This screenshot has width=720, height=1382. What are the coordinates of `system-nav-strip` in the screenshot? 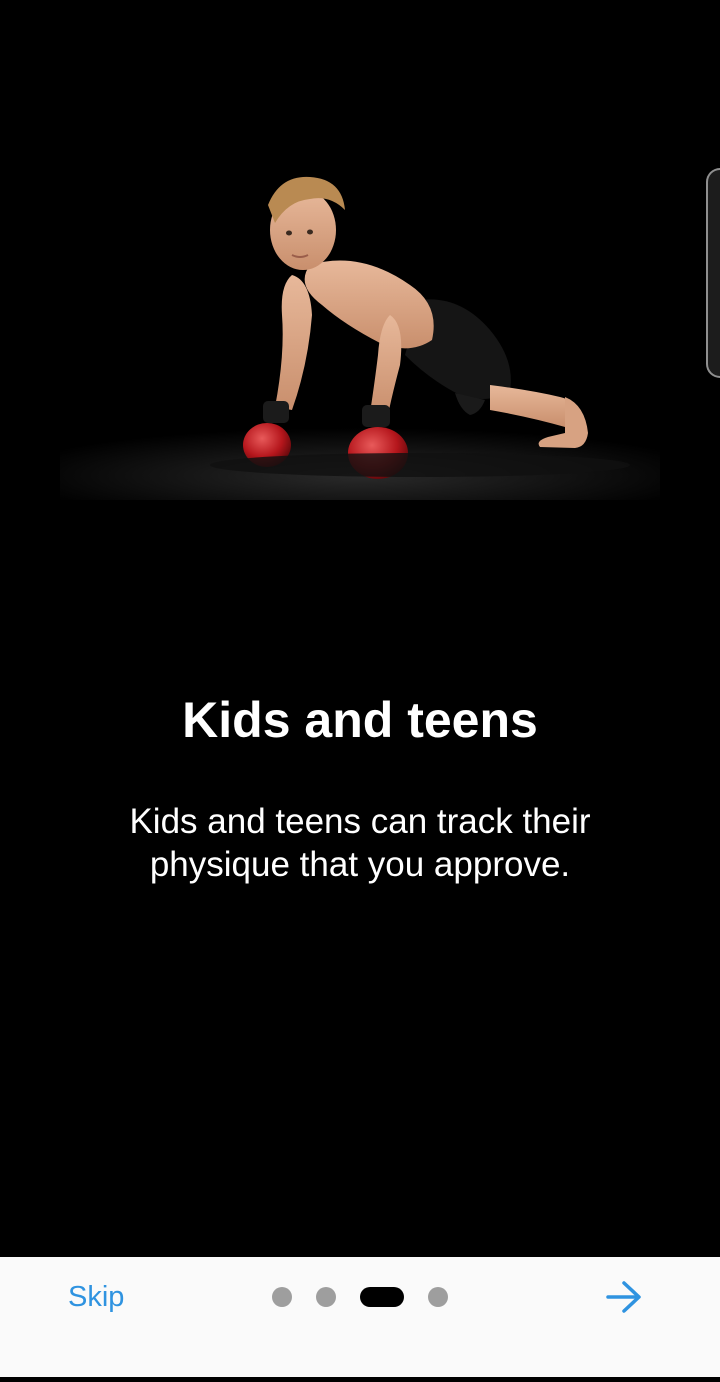 It's located at (360, 1379).